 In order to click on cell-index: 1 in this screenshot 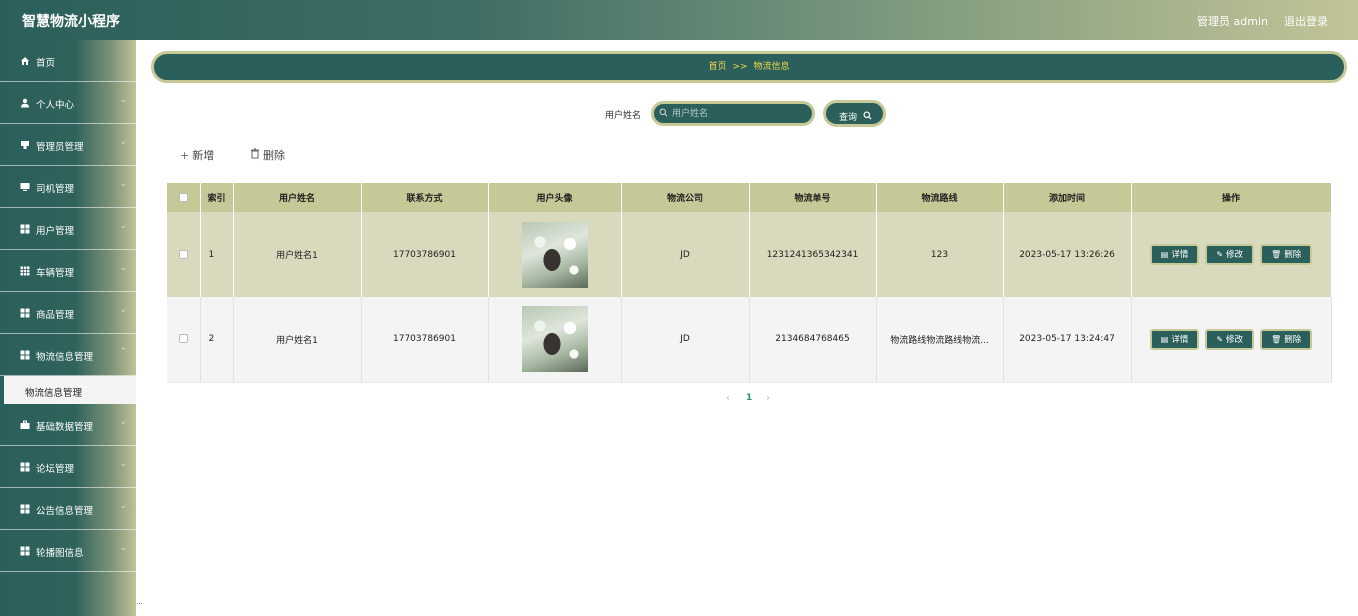, I will do `click(217, 254)`.